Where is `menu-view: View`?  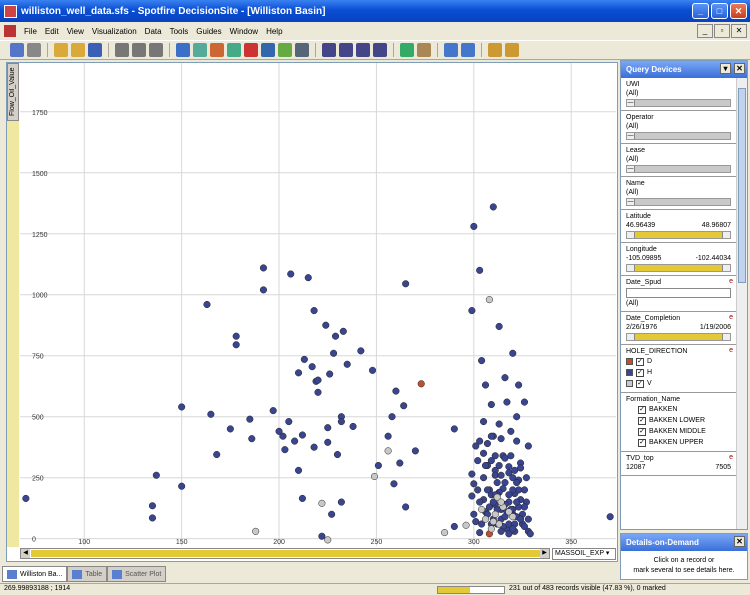
menu-view: View is located at coordinates (75, 31).